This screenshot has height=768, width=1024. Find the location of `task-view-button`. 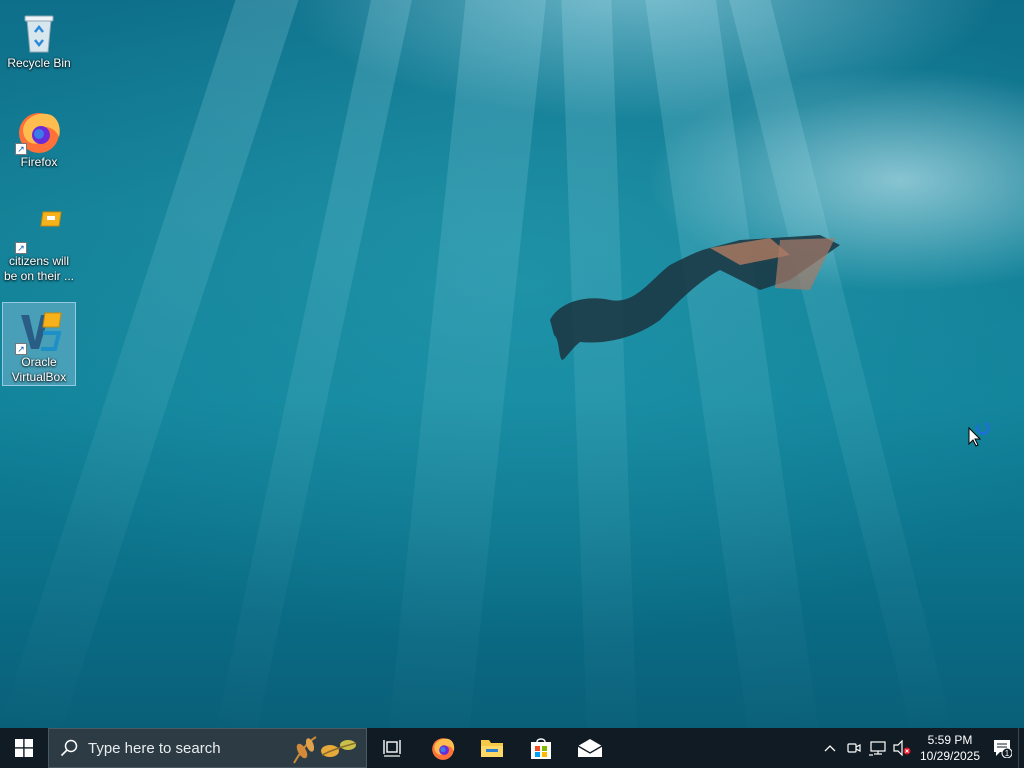

task-view-button is located at coordinates (391, 748).